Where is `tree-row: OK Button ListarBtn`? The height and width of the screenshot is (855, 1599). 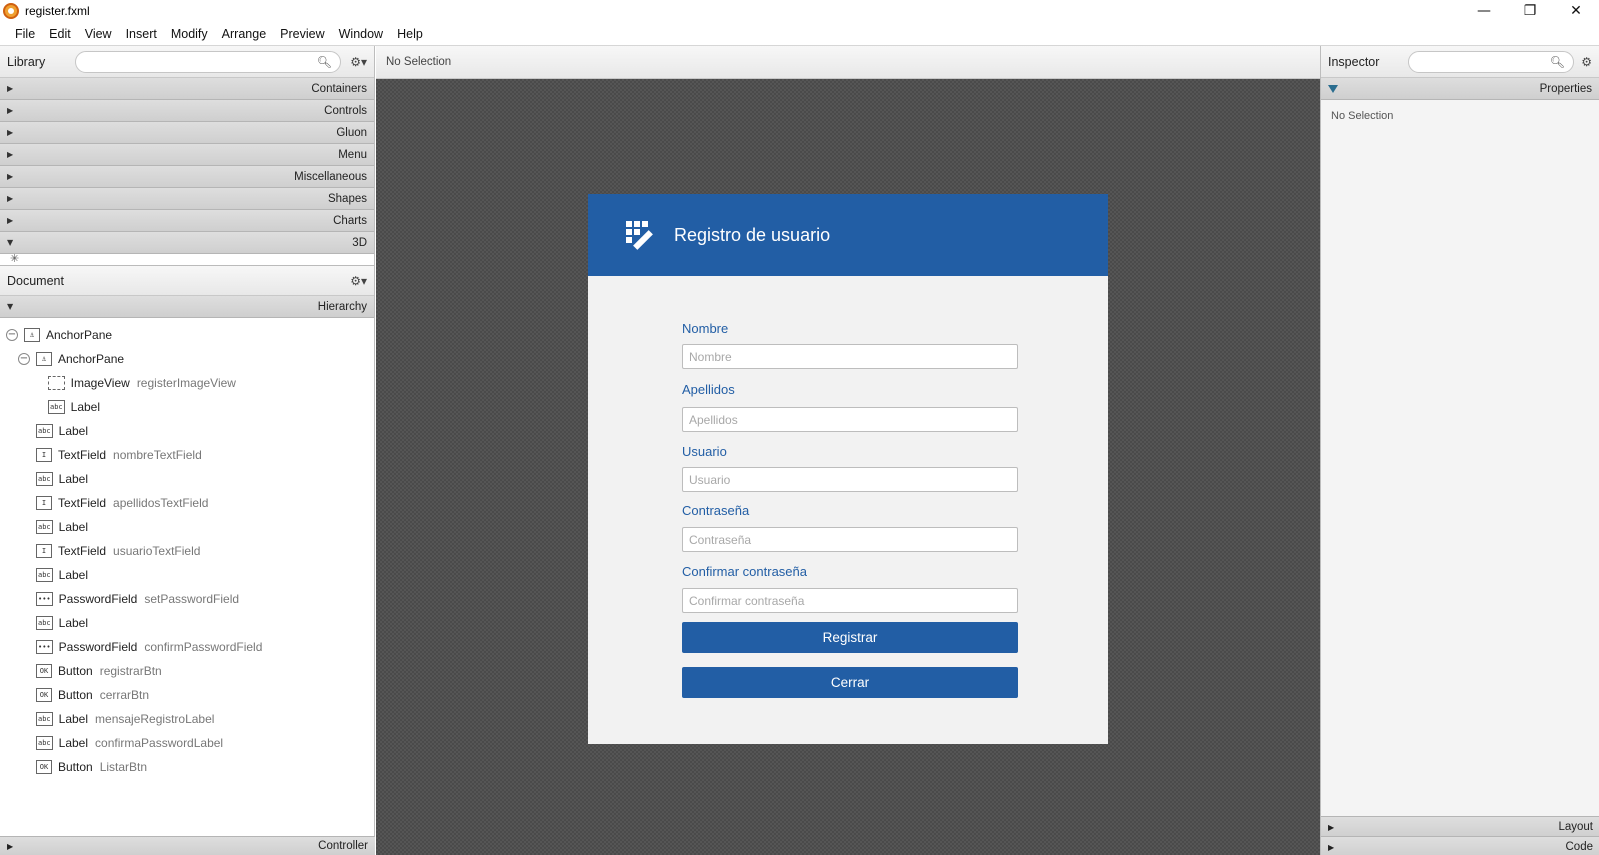
tree-row: OK Button ListarBtn is located at coordinates (187, 767).